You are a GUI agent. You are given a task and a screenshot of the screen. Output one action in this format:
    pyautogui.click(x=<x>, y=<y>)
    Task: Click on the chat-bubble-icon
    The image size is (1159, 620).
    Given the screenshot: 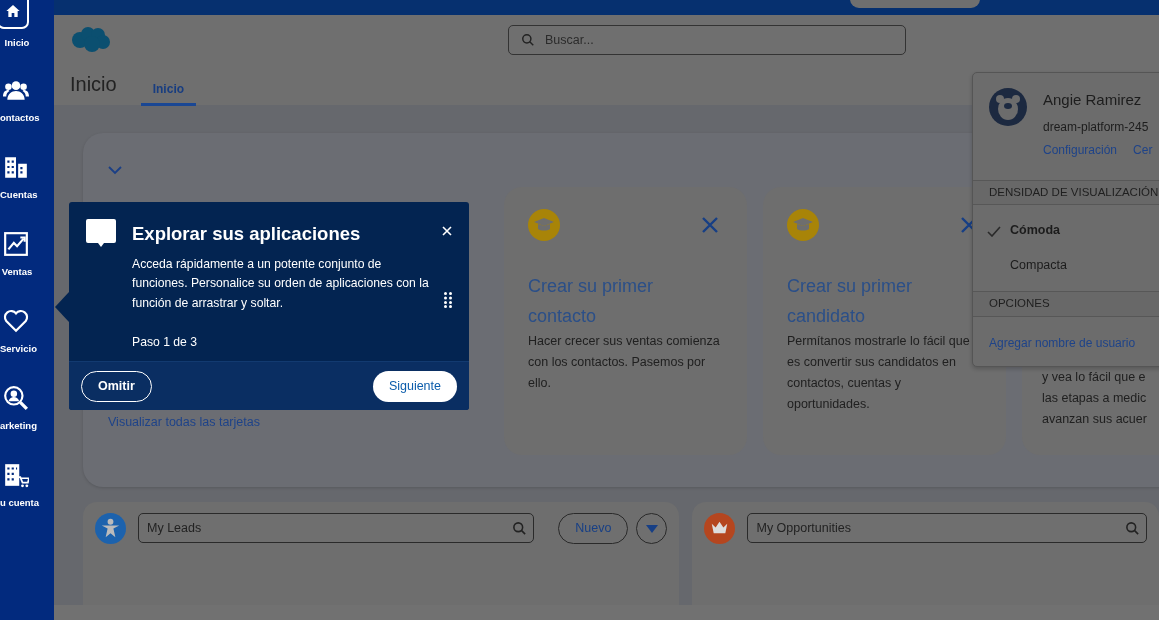 What is the action you would take?
    pyautogui.click(x=101, y=233)
    